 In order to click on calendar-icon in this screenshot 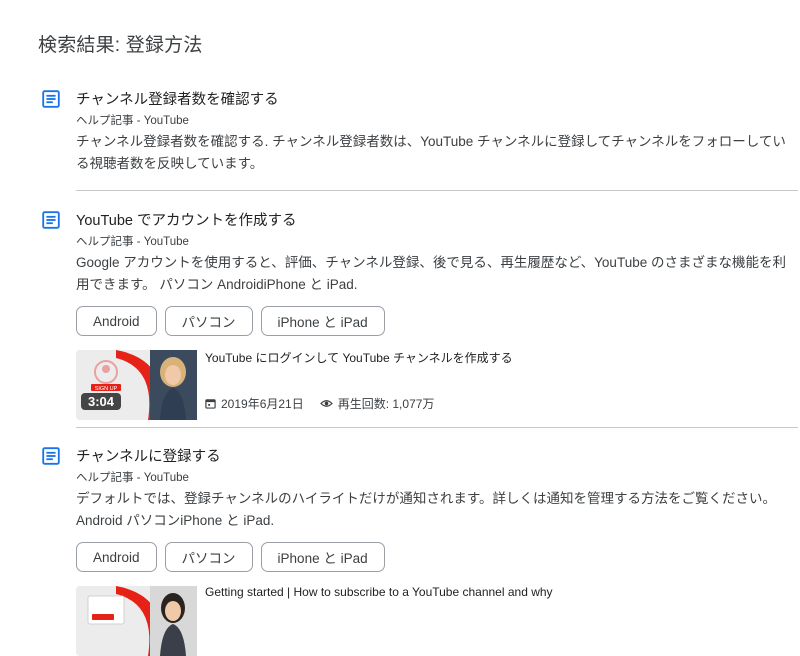, I will do `click(210, 404)`.